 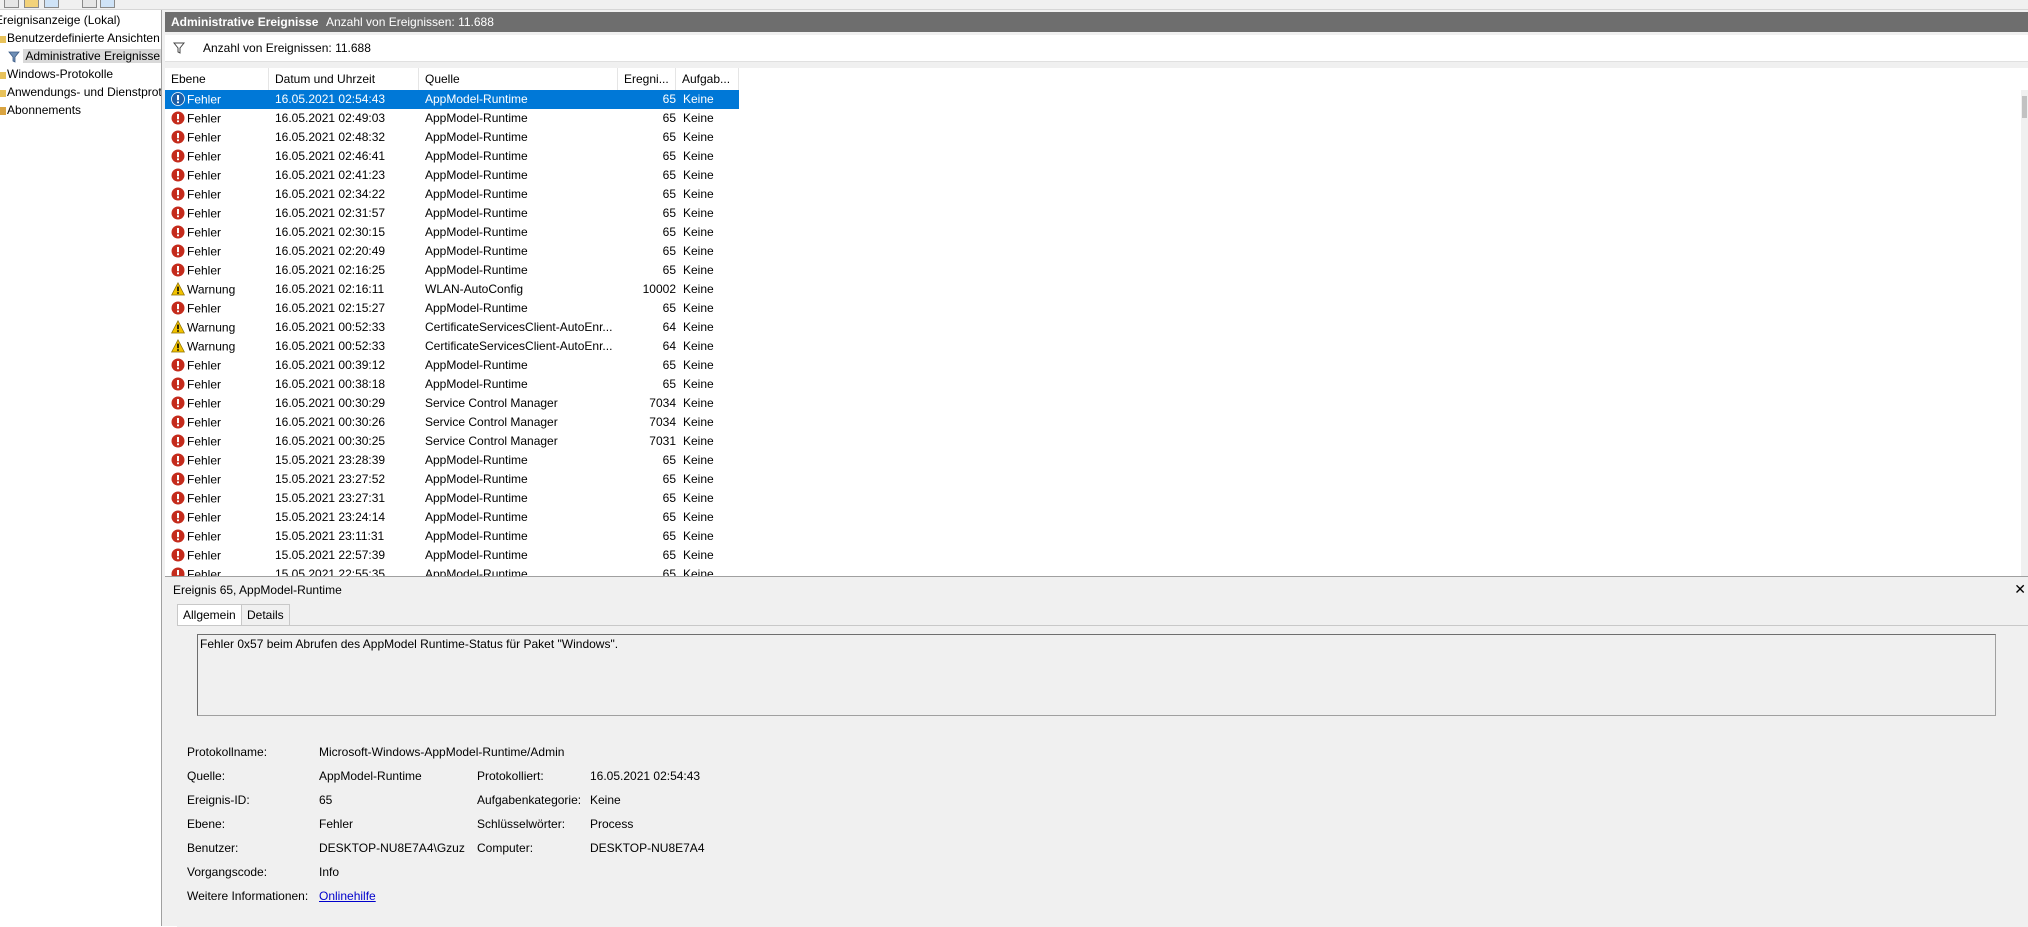 What do you see at coordinates (265, 615) in the screenshot?
I see `tab-details: Details` at bounding box center [265, 615].